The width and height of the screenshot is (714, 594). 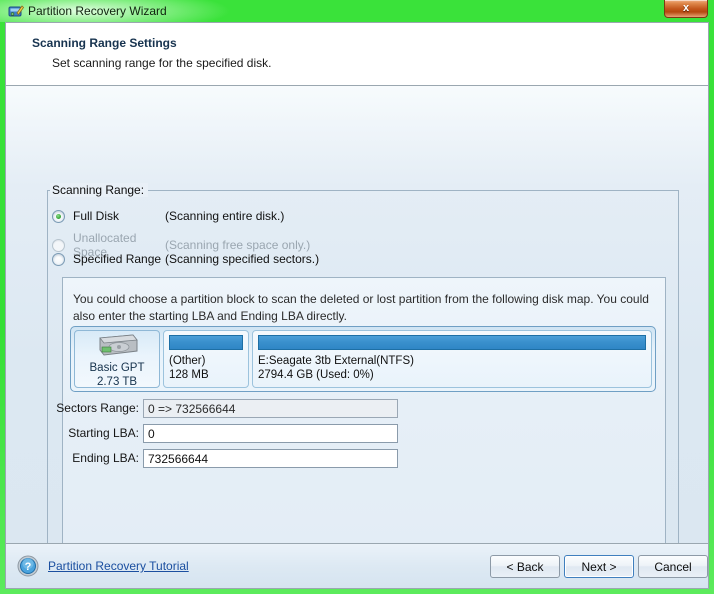 What do you see at coordinates (117, 346) in the screenshot?
I see `hard-disk-icon` at bounding box center [117, 346].